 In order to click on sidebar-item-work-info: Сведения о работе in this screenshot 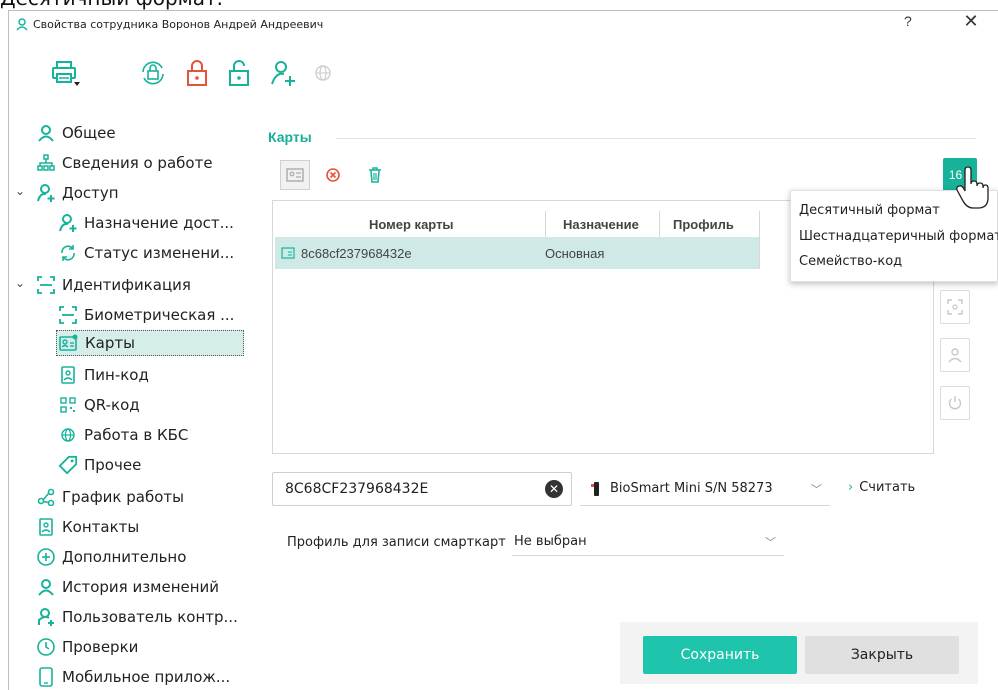, I will do `click(124, 163)`.